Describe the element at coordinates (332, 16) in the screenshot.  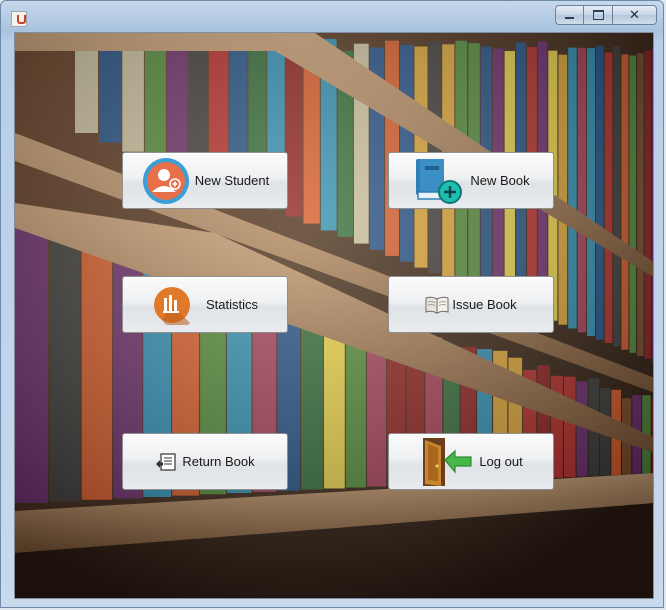
I see `title-bar: ✕` at that location.